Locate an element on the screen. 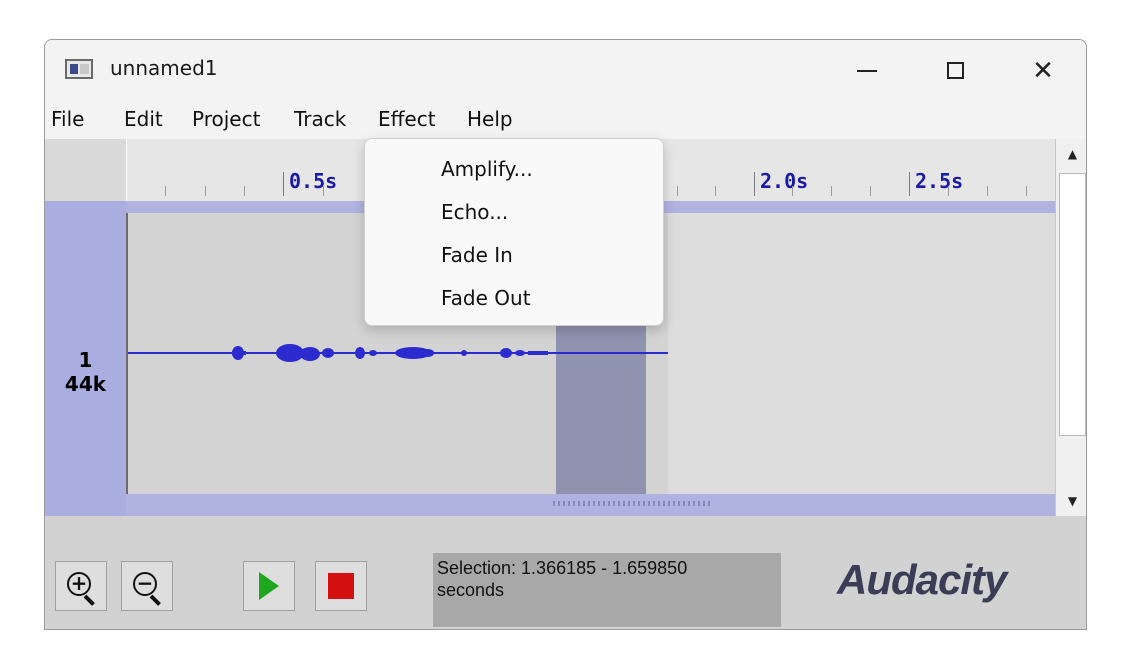  title-bar: unnamed1 ✕ is located at coordinates (565, 70).